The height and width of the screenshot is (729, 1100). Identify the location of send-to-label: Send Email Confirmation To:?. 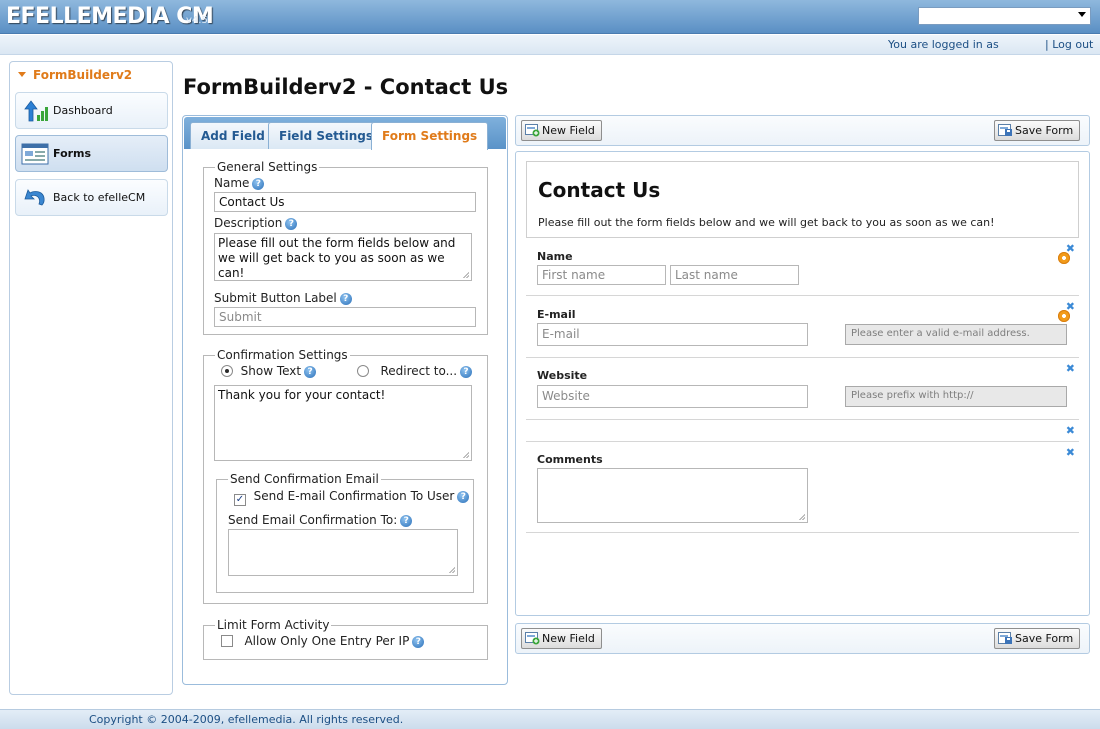
(320, 520).